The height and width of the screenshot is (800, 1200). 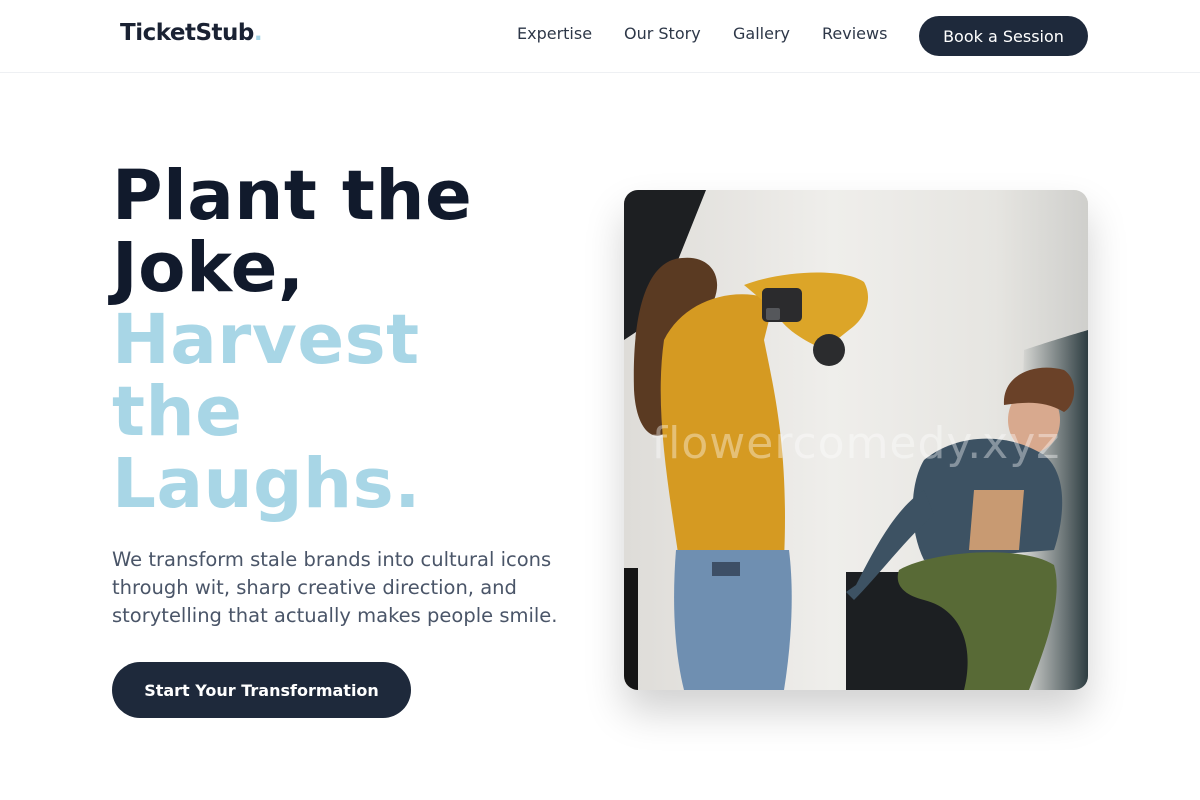 What do you see at coordinates (261, 690) in the screenshot?
I see `start-transformation-button: Start Your Transformation` at bounding box center [261, 690].